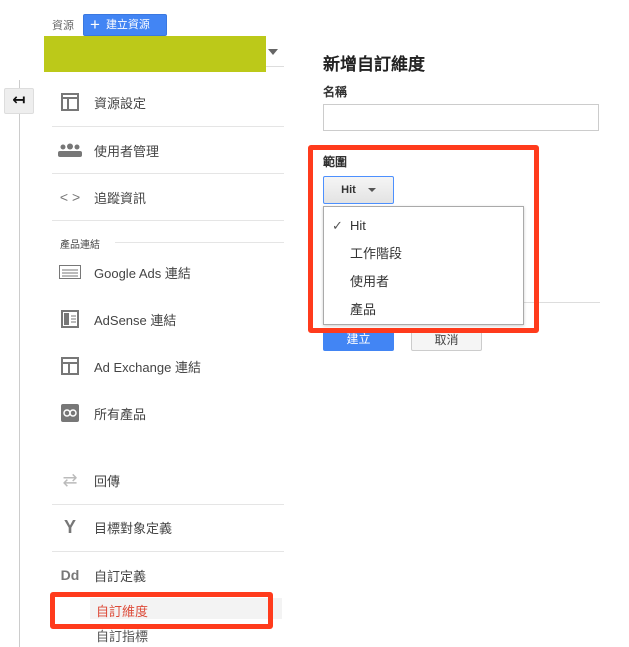  Describe the element at coordinates (69, 526) in the screenshot. I see `audience-fork-icon: Y` at that location.